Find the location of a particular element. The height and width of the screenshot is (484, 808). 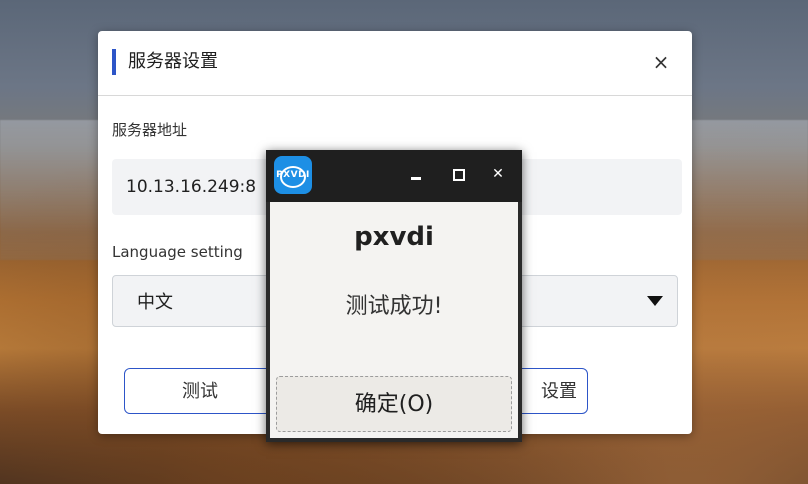

message-box-titlebar: PXVDI ✕ is located at coordinates (394, 176).